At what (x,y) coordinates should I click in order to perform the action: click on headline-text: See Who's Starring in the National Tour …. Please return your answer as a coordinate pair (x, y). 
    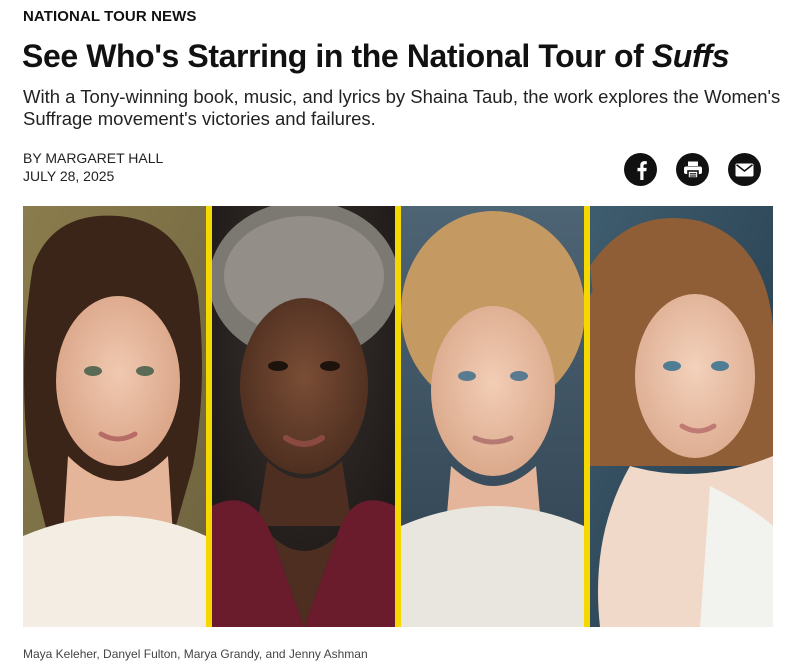
    Looking at the image, I should click on (337, 56).